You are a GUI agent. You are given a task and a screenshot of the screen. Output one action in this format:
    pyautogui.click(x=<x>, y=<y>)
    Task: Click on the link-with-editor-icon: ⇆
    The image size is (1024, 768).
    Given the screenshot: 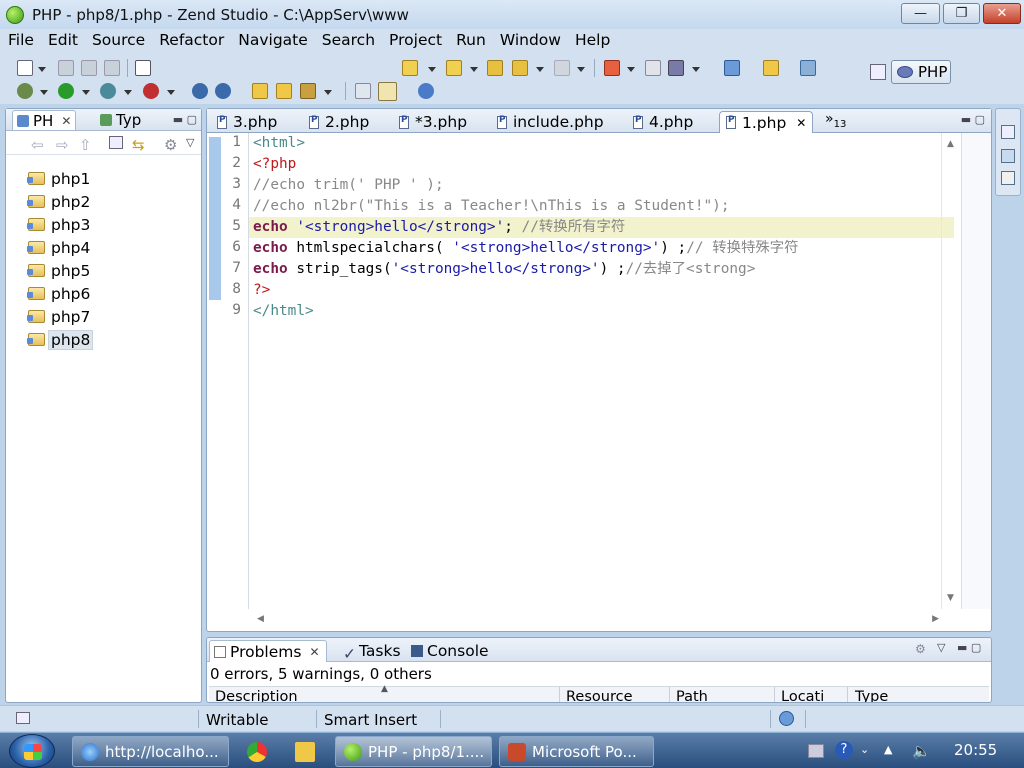 What is the action you would take?
    pyautogui.click(x=139, y=145)
    